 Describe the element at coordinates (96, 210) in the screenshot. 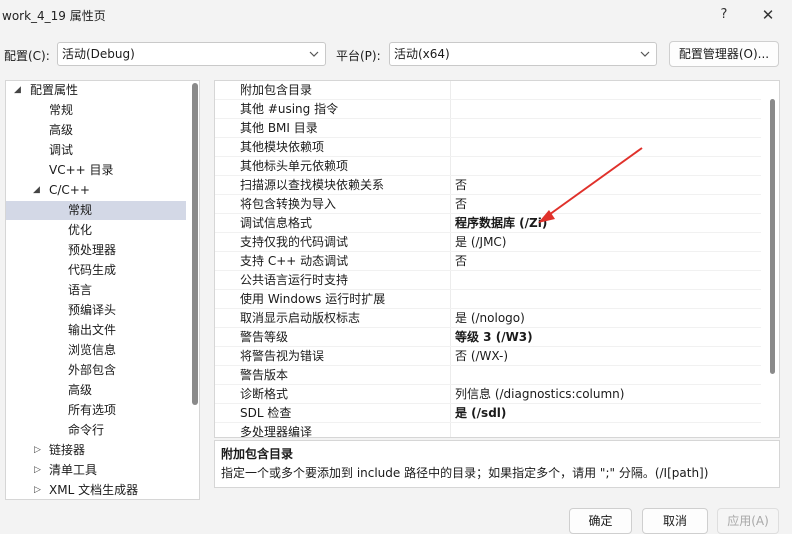

I see `tree-item-cpp-general: 常规` at that location.